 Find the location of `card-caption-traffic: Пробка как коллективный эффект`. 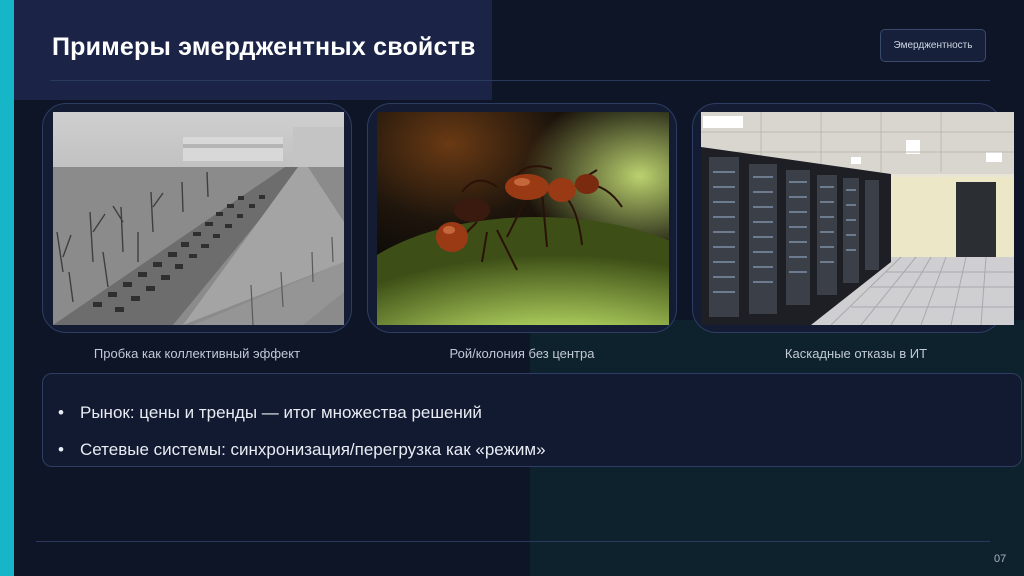

card-caption-traffic: Пробка как коллективный эффект is located at coordinates (197, 353).